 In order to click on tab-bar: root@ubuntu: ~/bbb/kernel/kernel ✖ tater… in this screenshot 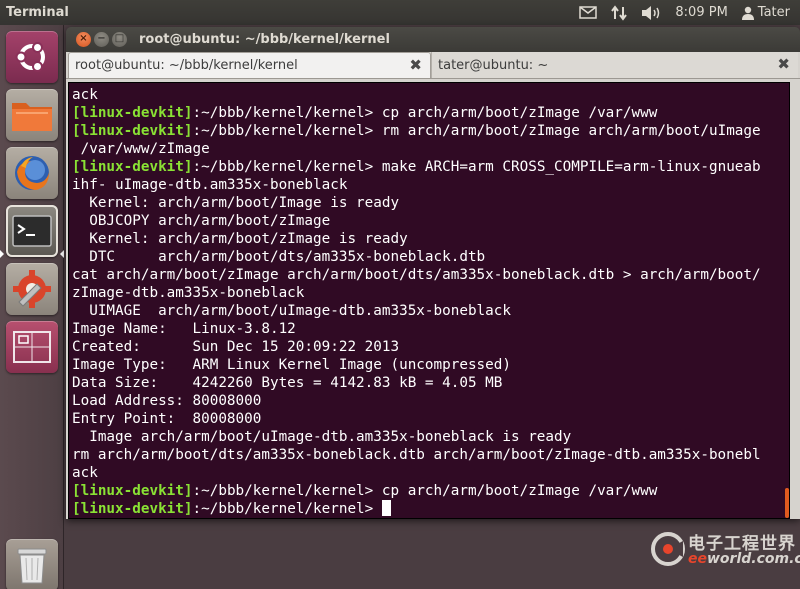, I will do `click(433, 65)`.